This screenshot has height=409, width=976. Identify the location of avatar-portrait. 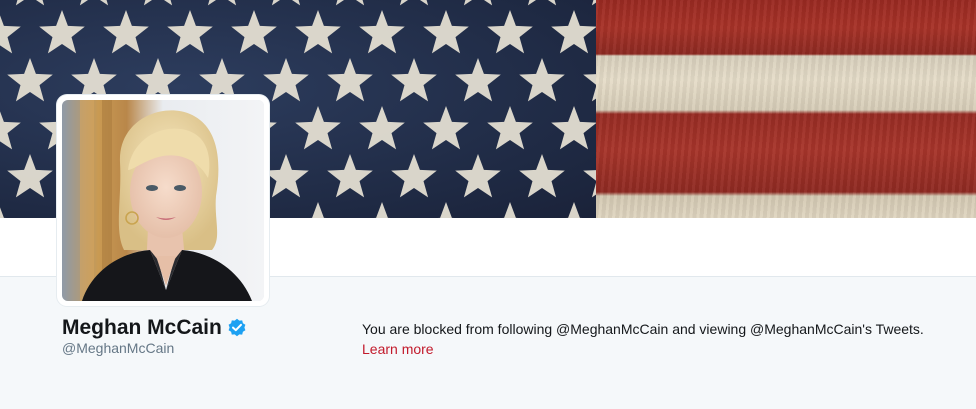
(163, 200).